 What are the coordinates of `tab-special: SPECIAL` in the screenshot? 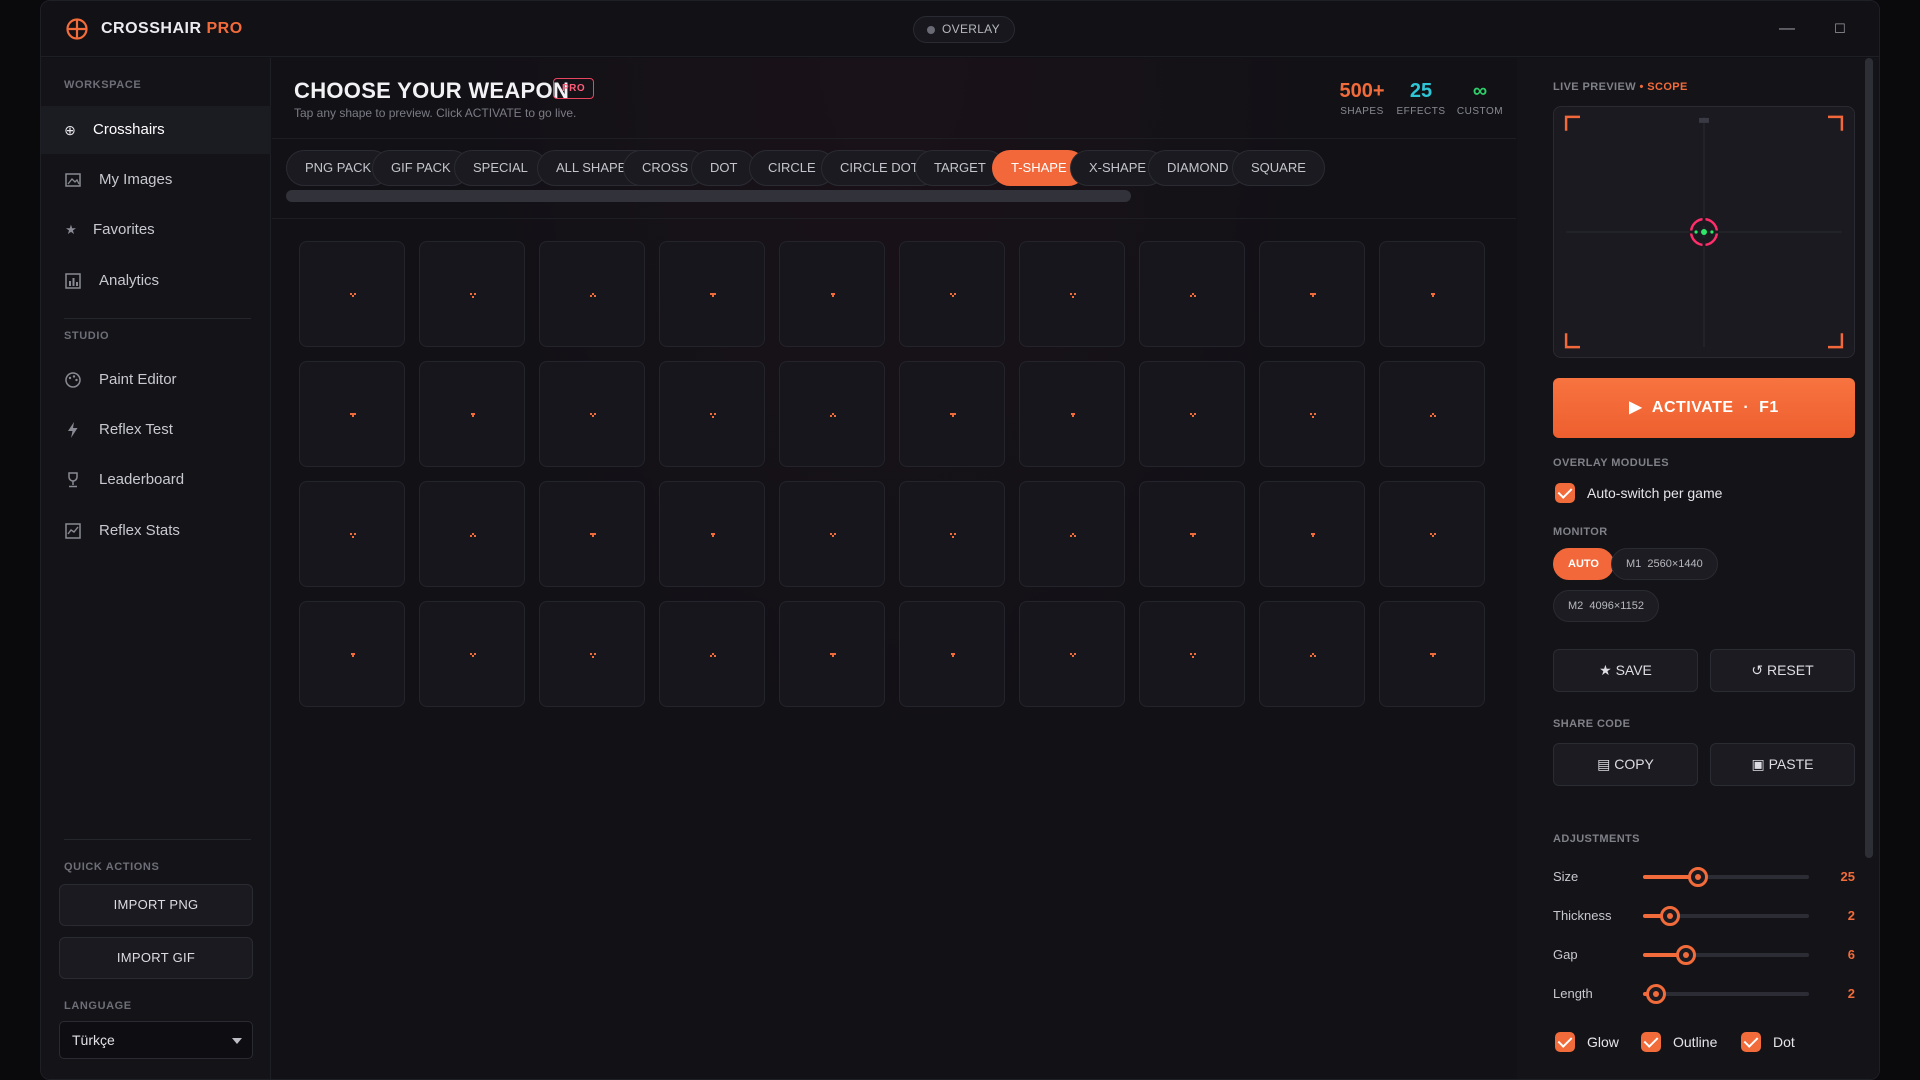 It's located at (500, 168).